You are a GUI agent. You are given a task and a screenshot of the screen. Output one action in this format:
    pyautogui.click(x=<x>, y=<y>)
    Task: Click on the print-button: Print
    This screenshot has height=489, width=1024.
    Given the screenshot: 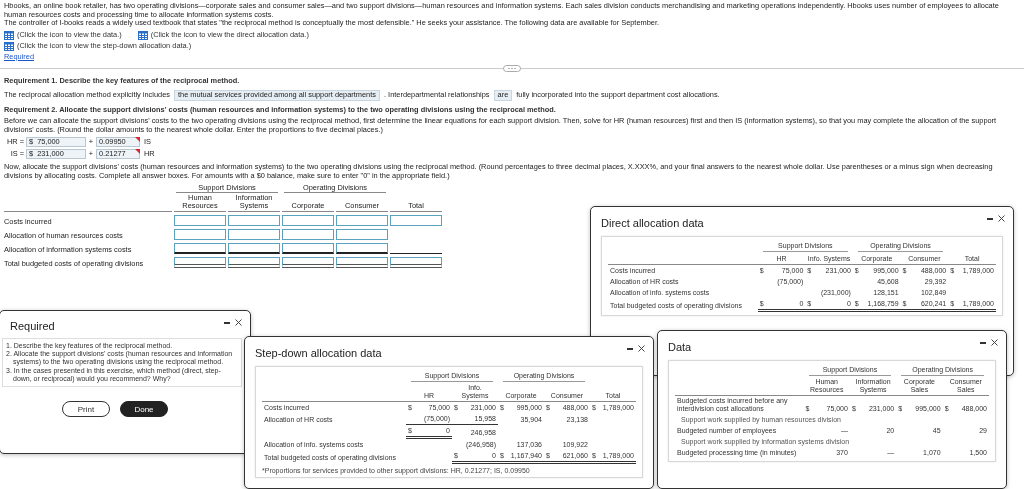 What is the action you would take?
    pyautogui.click(x=86, y=409)
    